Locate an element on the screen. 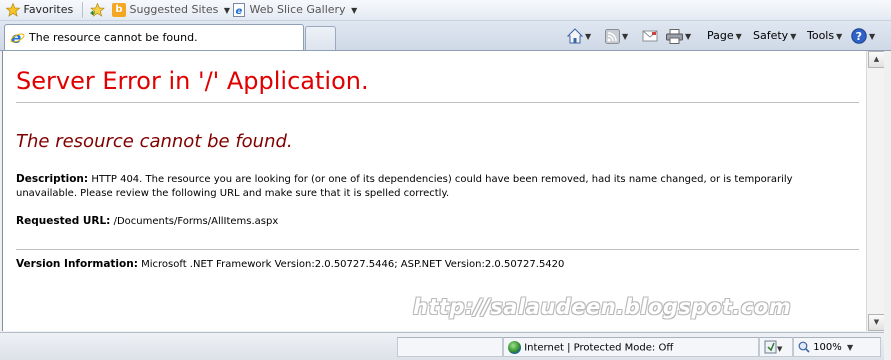 The height and width of the screenshot is (360, 891). read-mail-button is located at coordinates (650, 36).